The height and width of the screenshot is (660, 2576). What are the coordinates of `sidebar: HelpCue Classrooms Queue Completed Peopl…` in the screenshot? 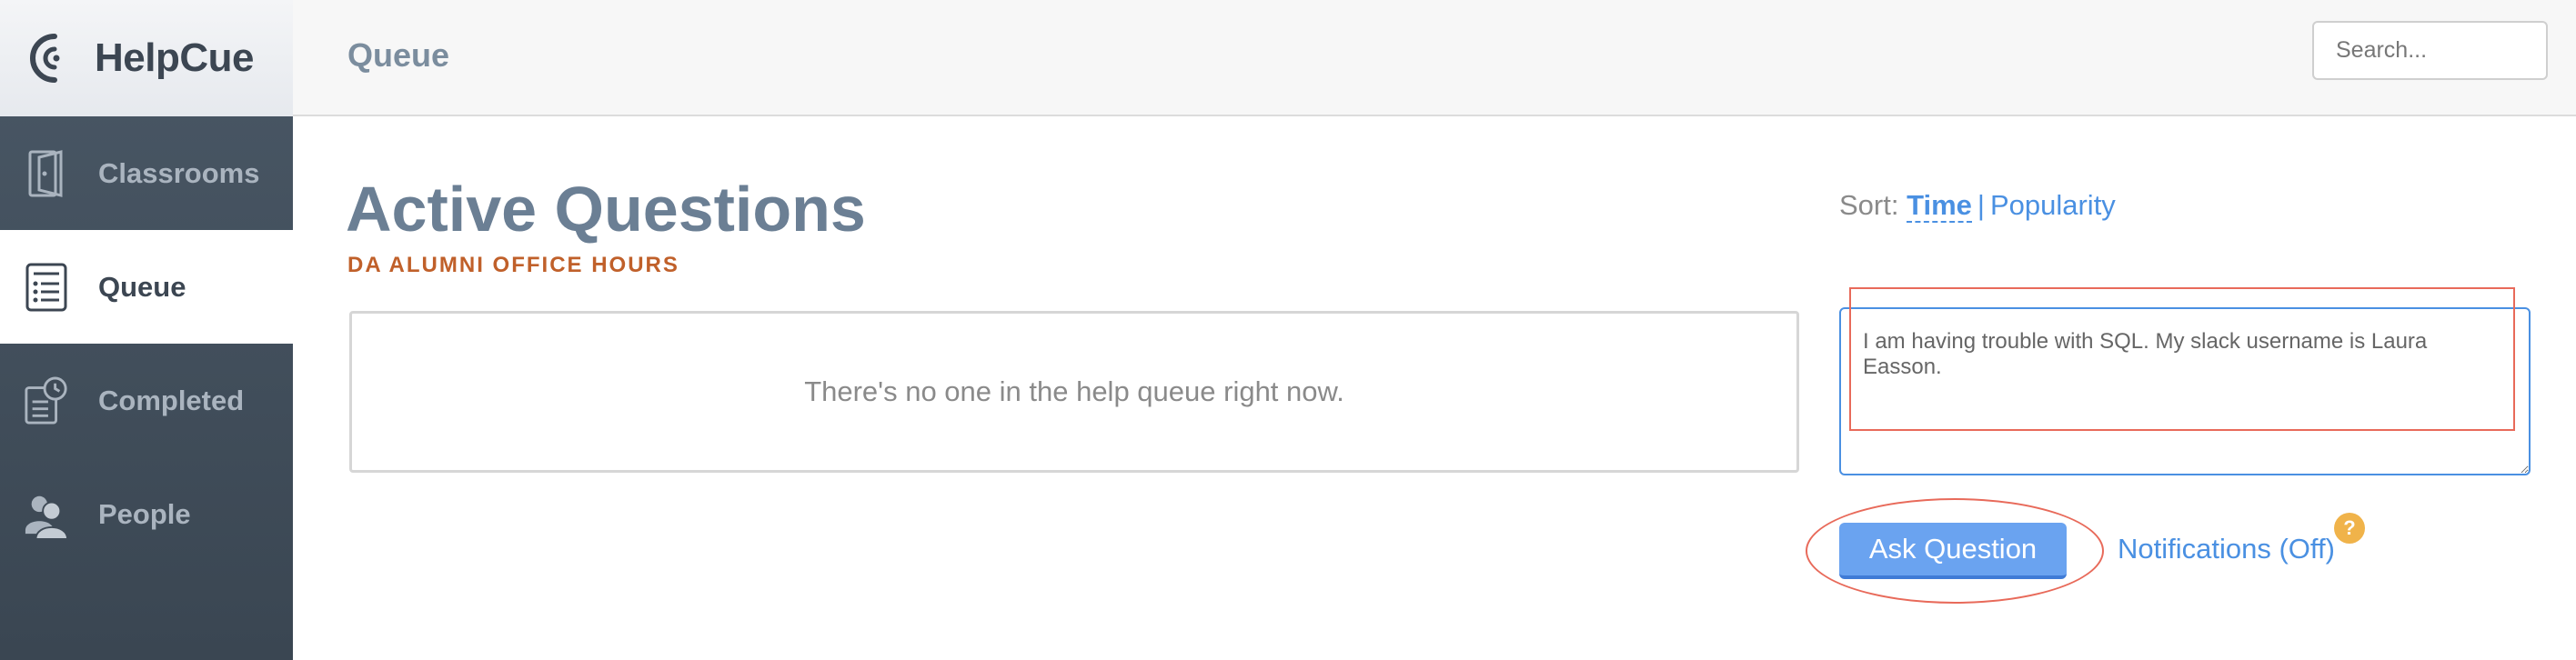 It's located at (146, 330).